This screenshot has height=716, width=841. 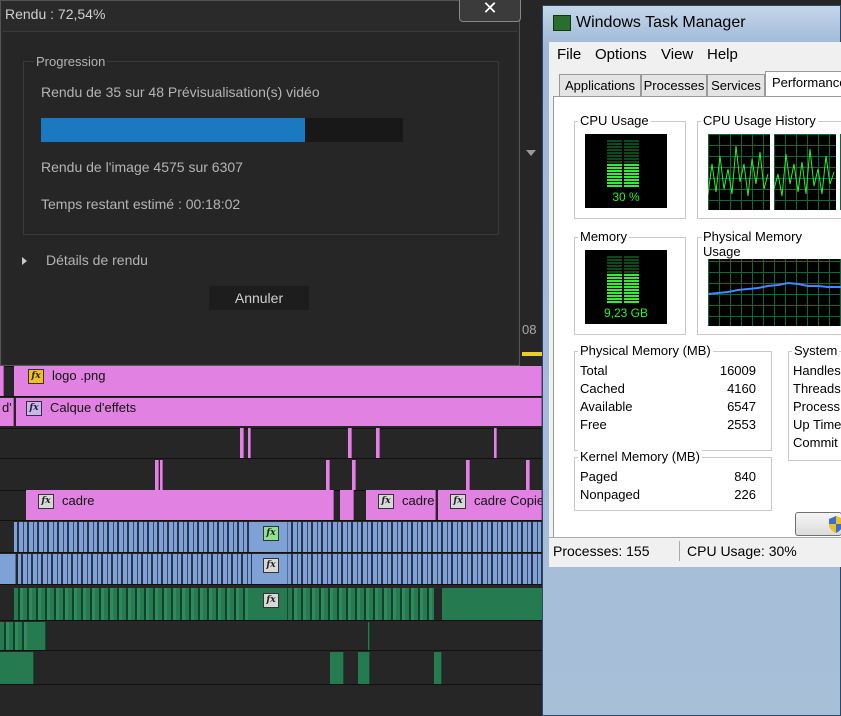 What do you see at coordinates (261, 16) in the screenshot?
I see `render-titlebar: Rendu : 72,54%` at bounding box center [261, 16].